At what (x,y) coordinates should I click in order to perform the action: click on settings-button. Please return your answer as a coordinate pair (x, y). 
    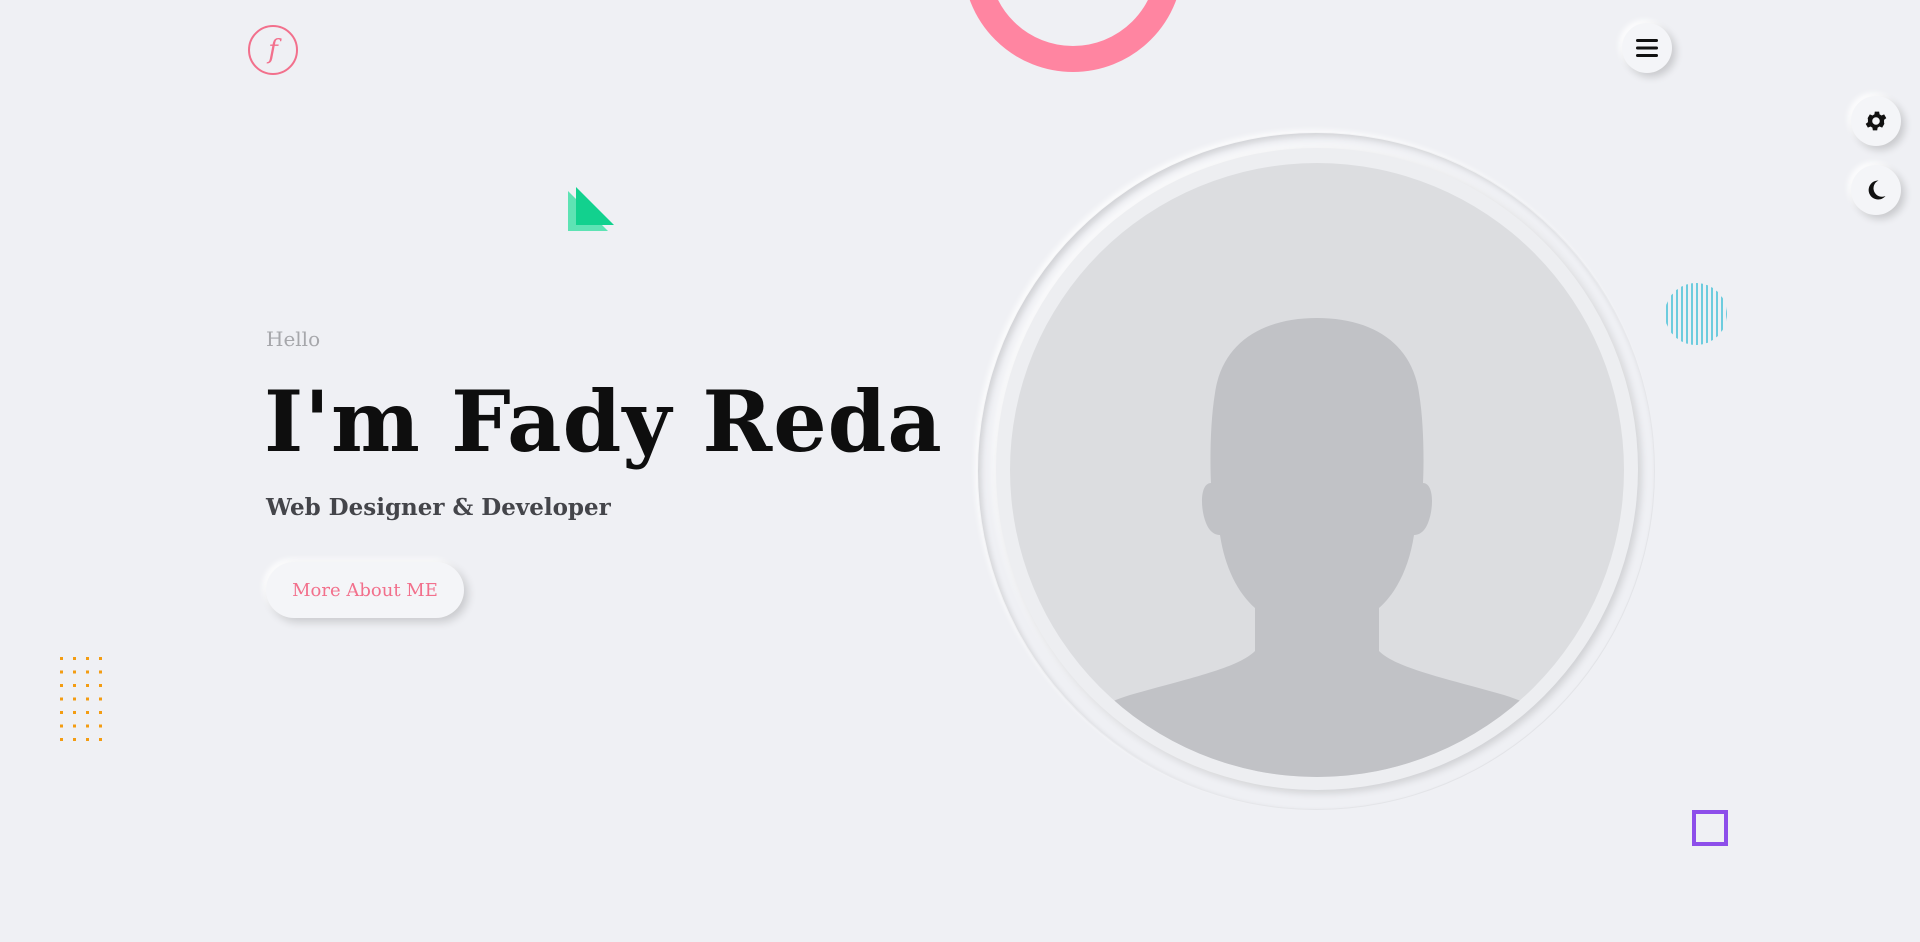
    Looking at the image, I should click on (1876, 121).